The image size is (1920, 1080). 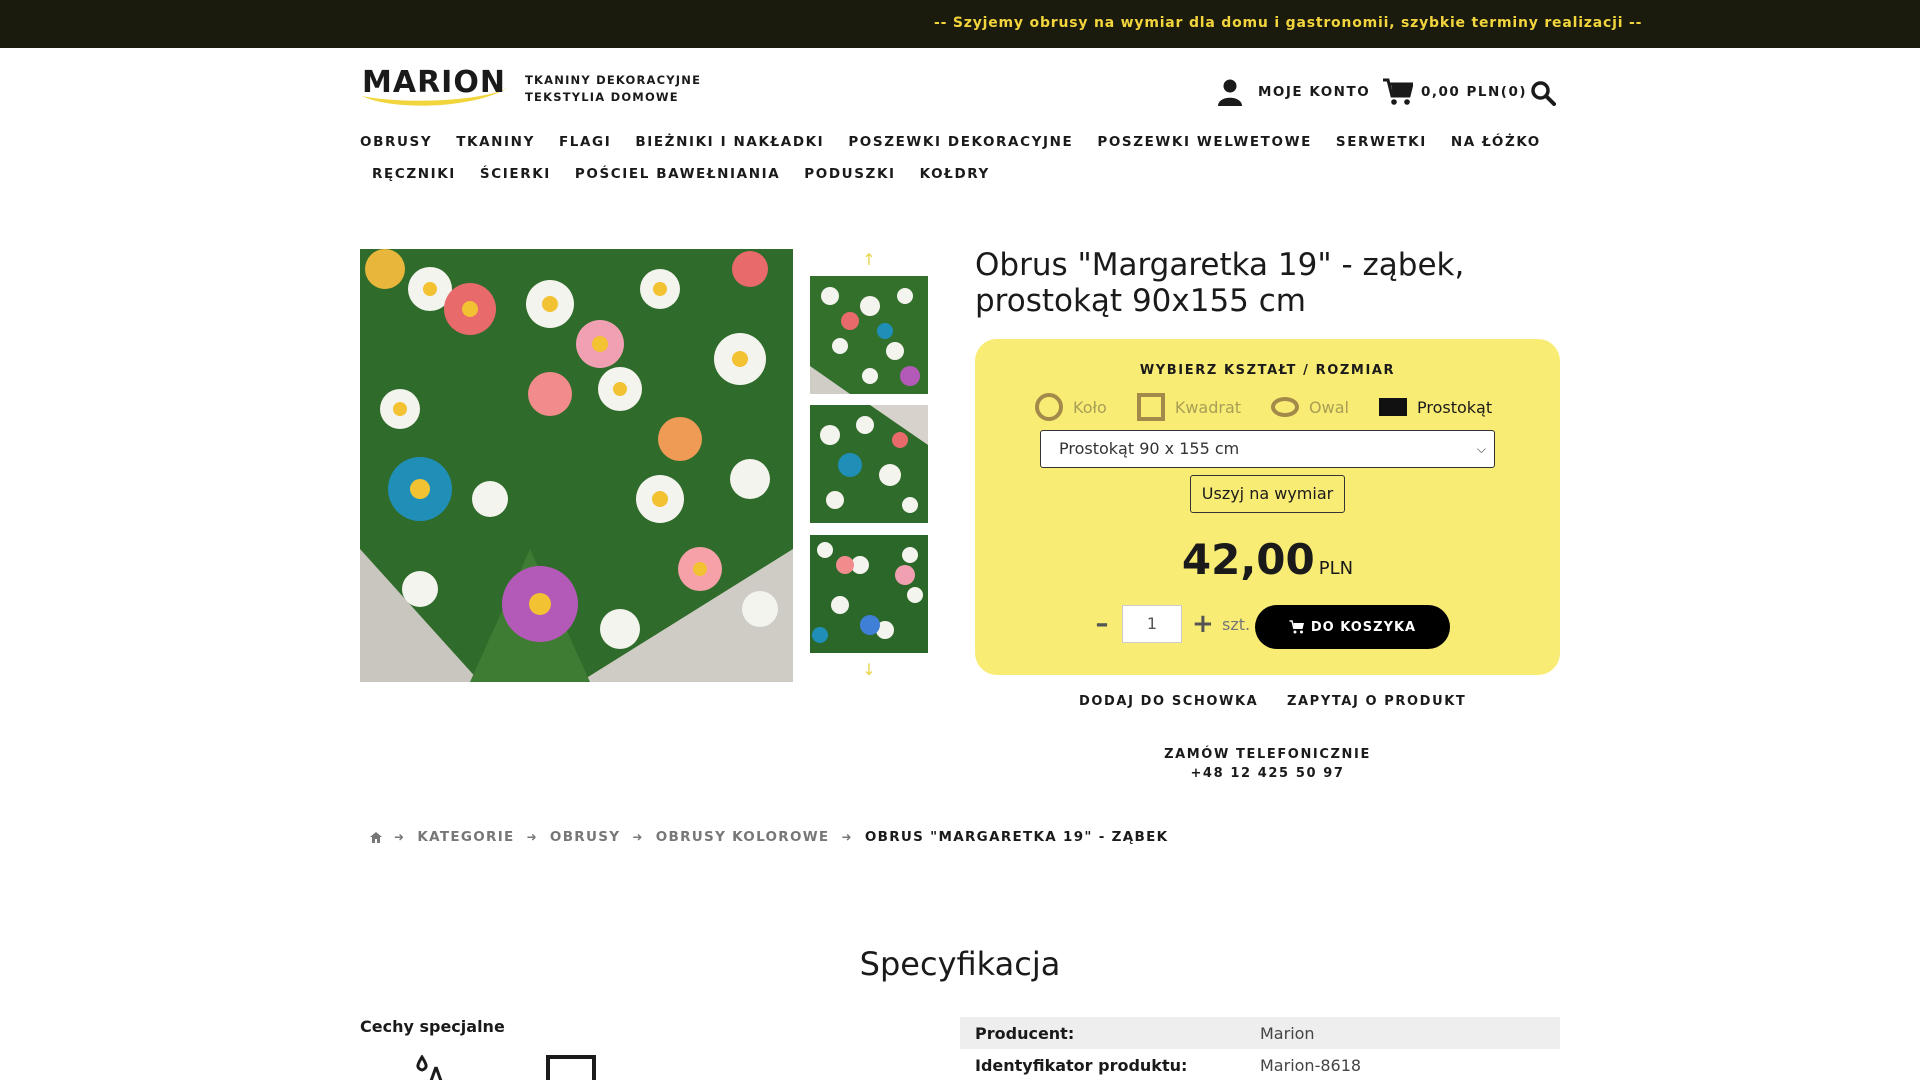 I want to click on nav-item-bieżniki: BIEŻNIKI I NAKŁADKI, so click(x=729, y=142).